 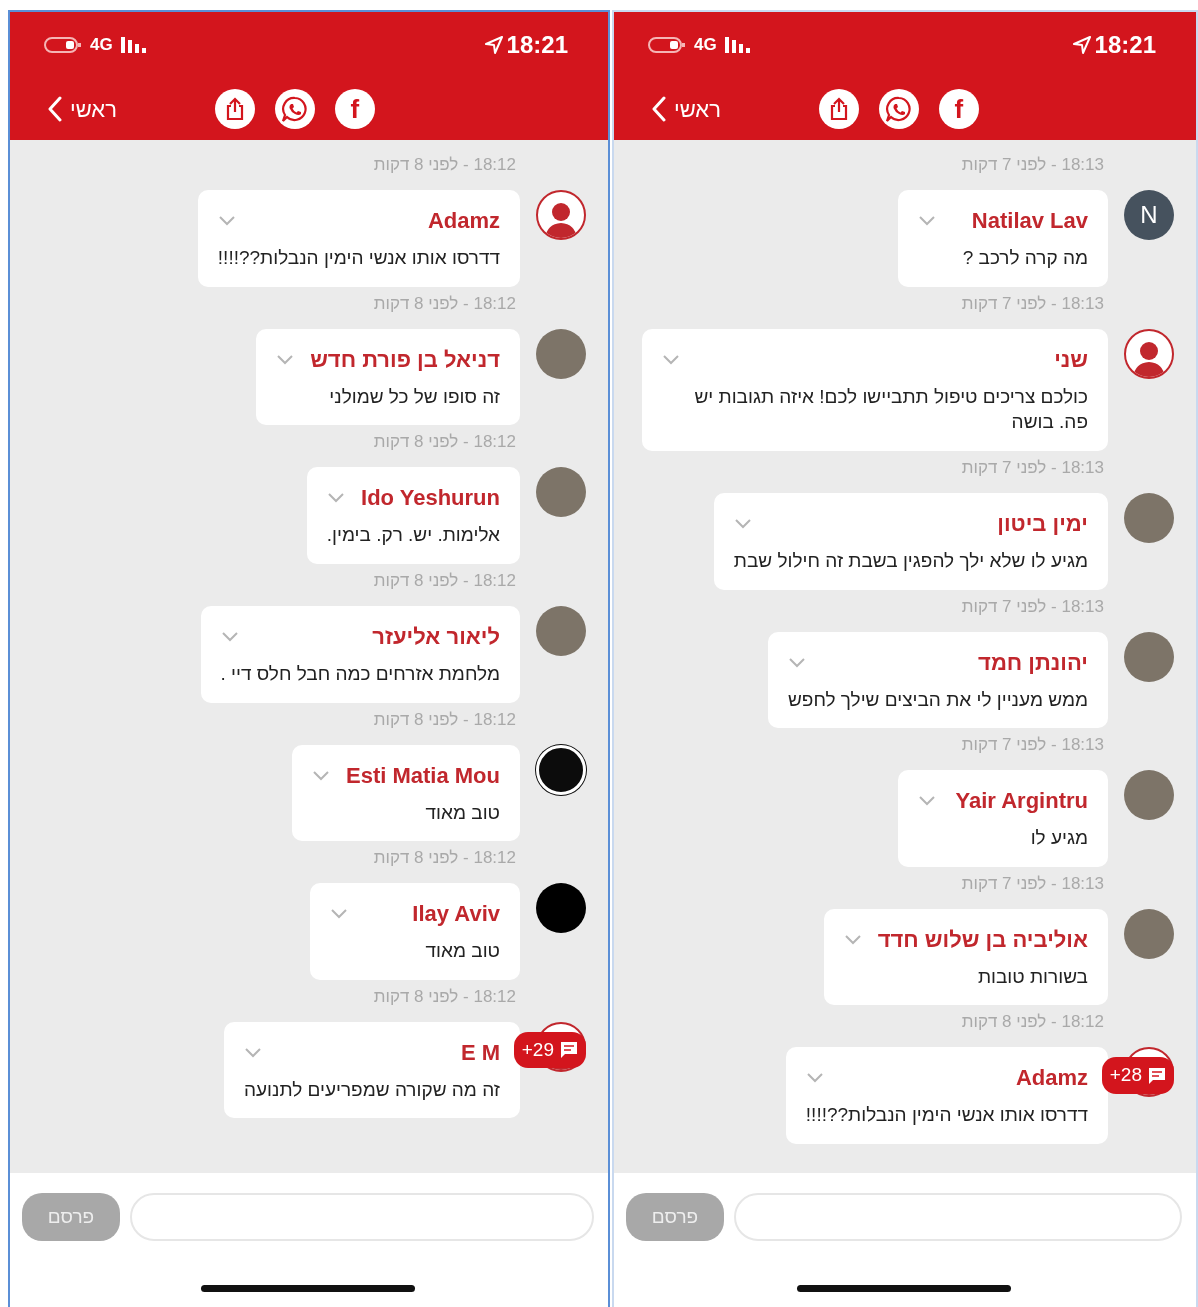 What do you see at coordinates (414, 396) in the screenshot?
I see `comment-text: זה סופו של כל שמולני` at bounding box center [414, 396].